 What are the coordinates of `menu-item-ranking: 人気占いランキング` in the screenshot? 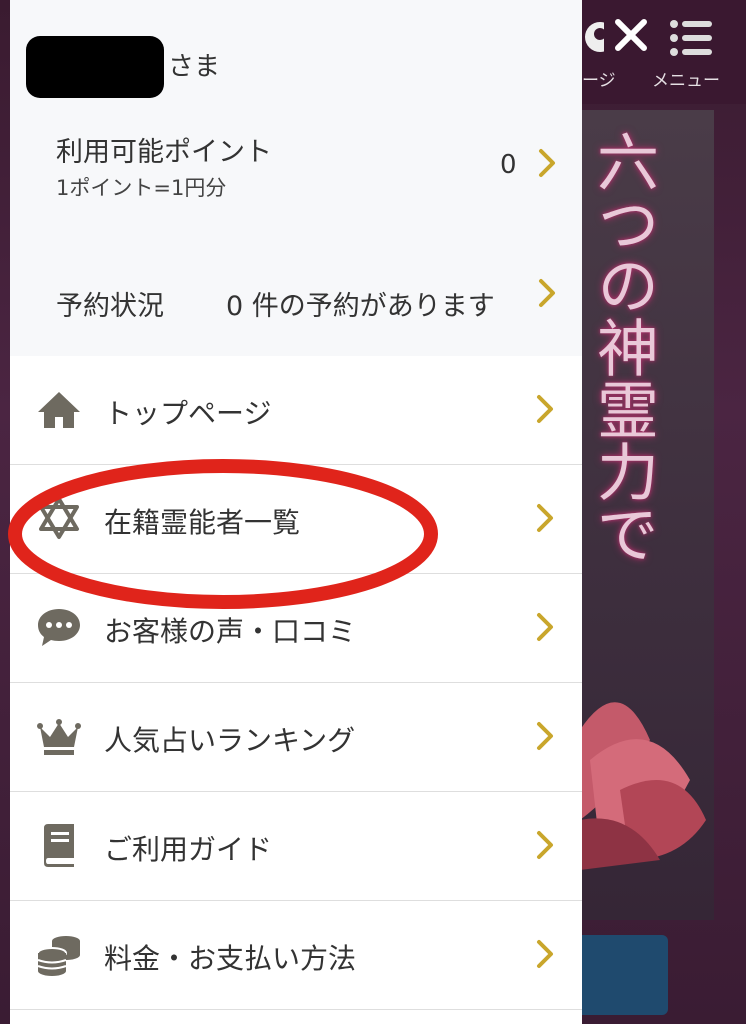 It's located at (296, 737).